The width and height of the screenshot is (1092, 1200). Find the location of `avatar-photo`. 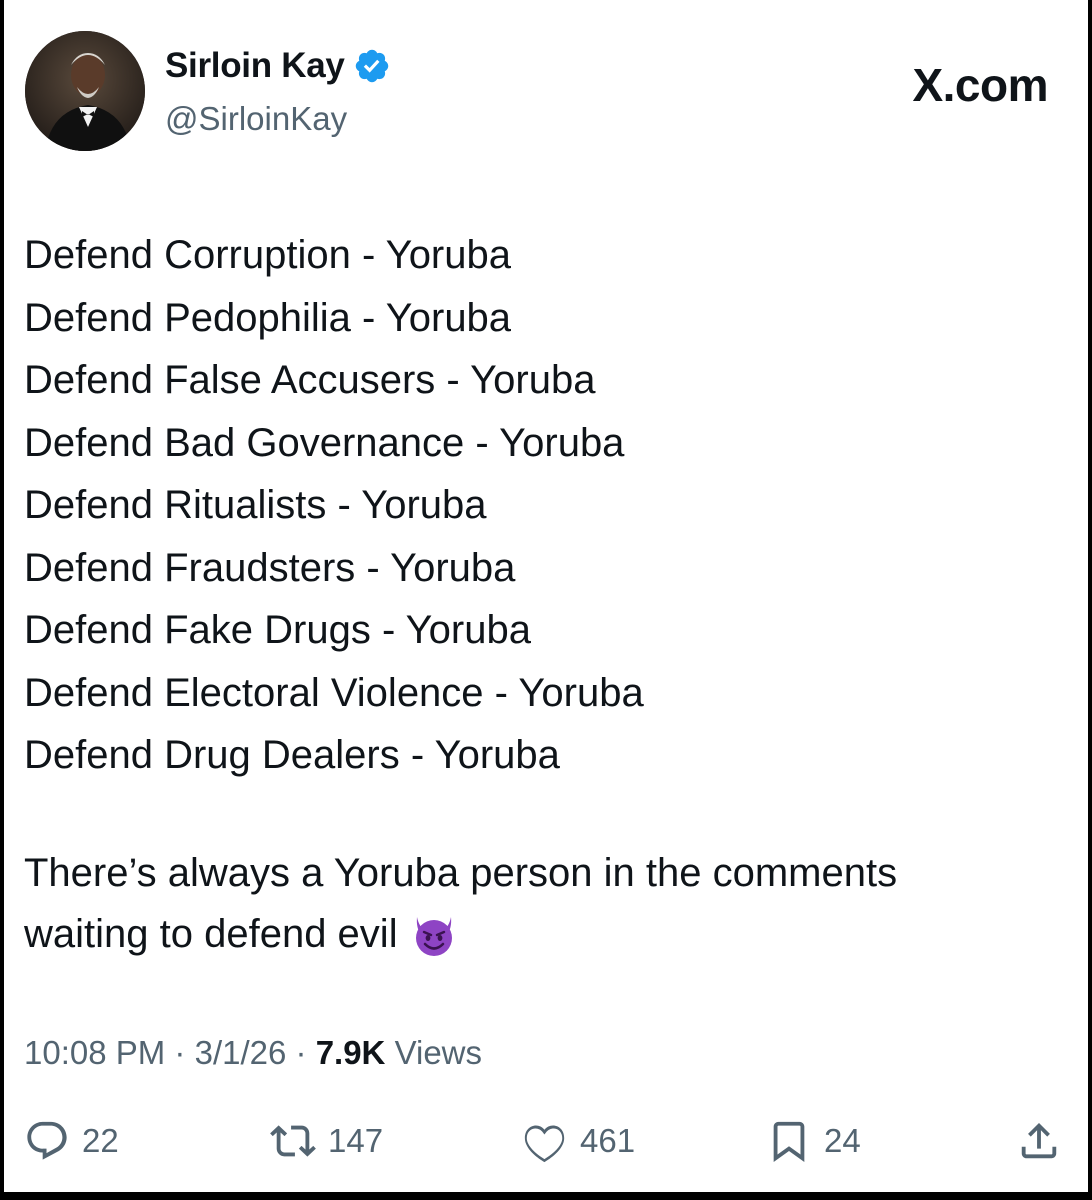

avatar-photo is located at coordinates (85, 91).